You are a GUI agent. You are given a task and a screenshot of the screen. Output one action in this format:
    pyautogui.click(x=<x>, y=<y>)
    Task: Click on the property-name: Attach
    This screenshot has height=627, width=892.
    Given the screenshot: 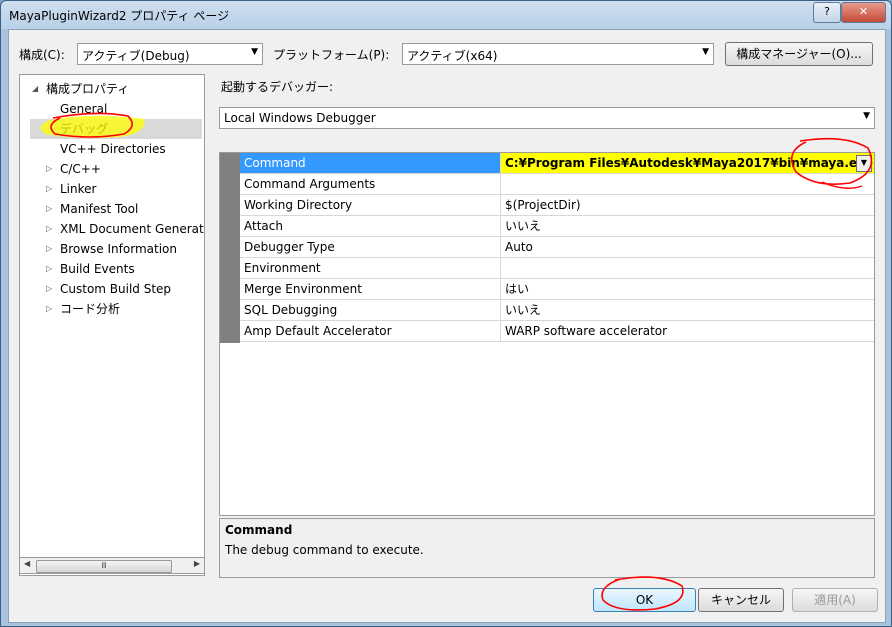 What is the action you would take?
    pyautogui.click(x=370, y=226)
    